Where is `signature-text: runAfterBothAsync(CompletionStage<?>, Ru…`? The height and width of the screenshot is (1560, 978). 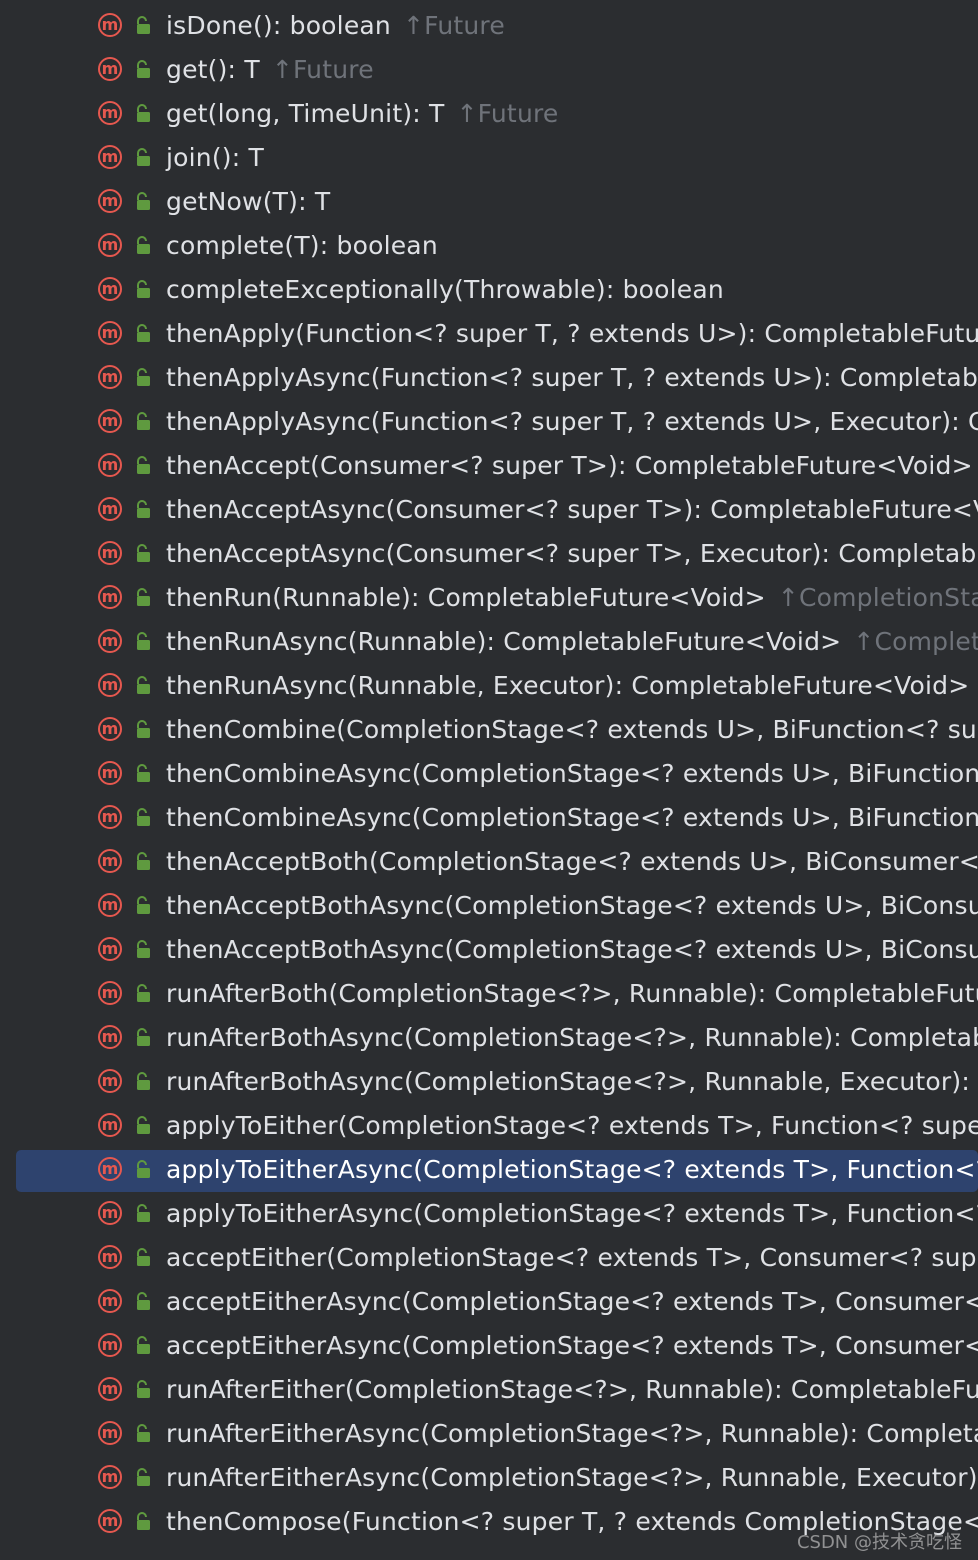
signature-text: runAfterBothAsync(CompletionStage<?>, Ru… is located at coordinates (572, 1081).